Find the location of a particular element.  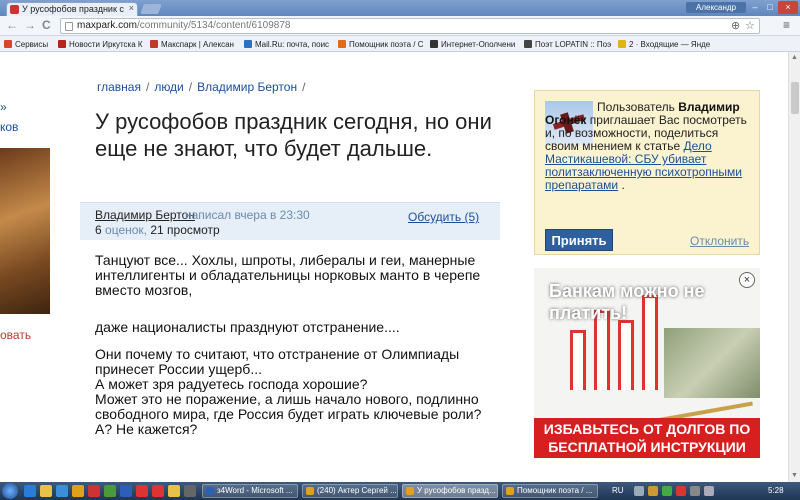

news-favicon-icon is located at coordinates (62, 44).